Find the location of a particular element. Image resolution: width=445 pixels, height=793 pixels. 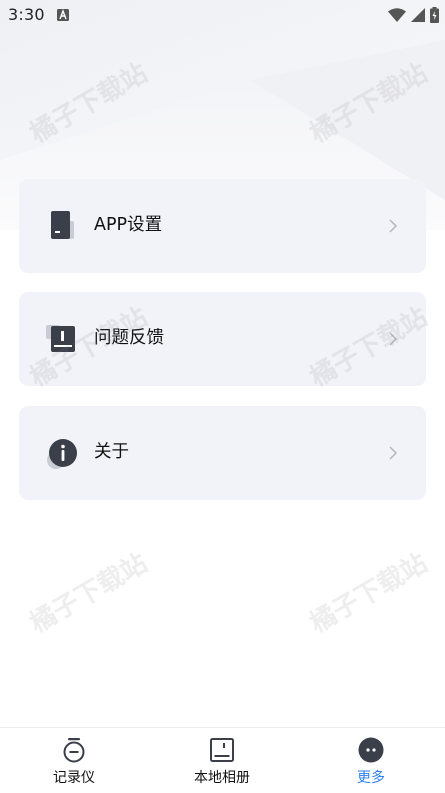

nav-tab-local-album: 本地相册 is located at coordinates (222, 760).